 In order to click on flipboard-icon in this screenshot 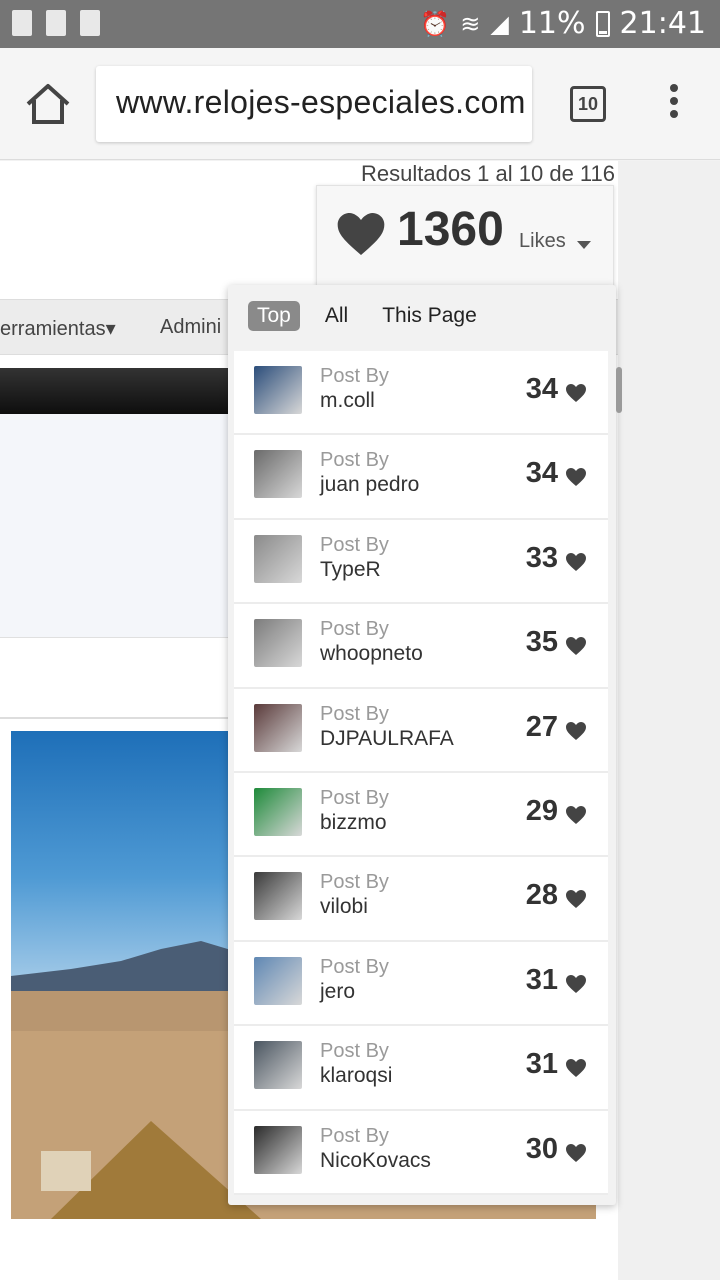, I will do `click(90, 23)`.